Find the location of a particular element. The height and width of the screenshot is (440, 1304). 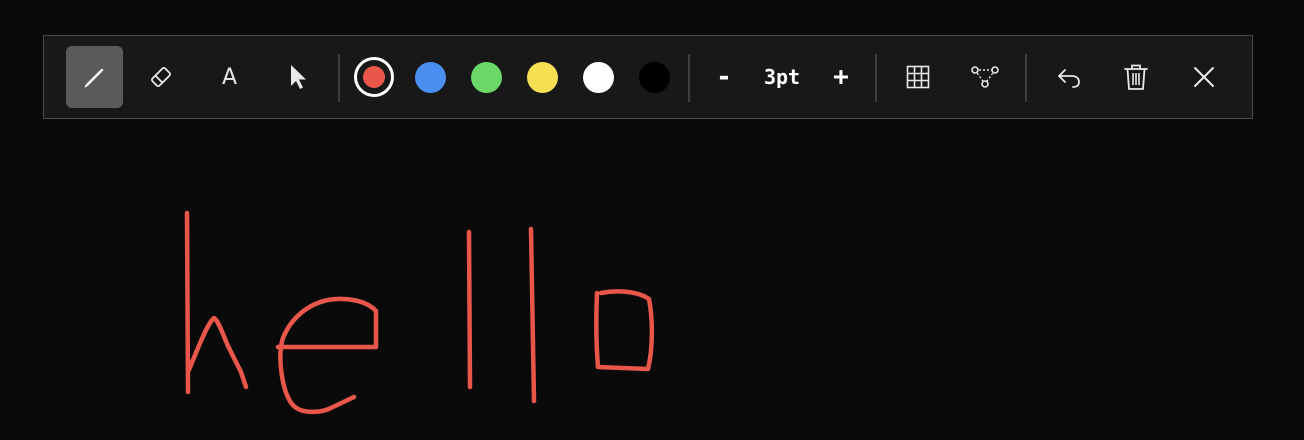

ink-stroke-h is located at coordinates (216, 302).